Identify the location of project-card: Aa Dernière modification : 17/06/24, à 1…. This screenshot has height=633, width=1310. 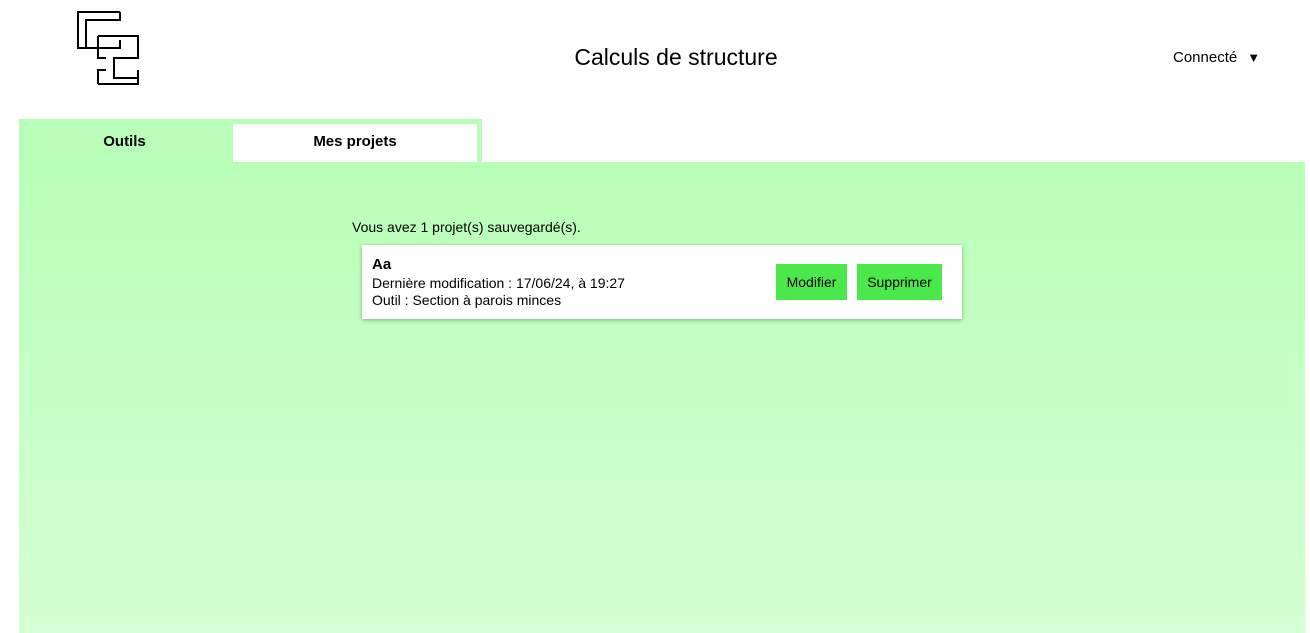
(662, 282).